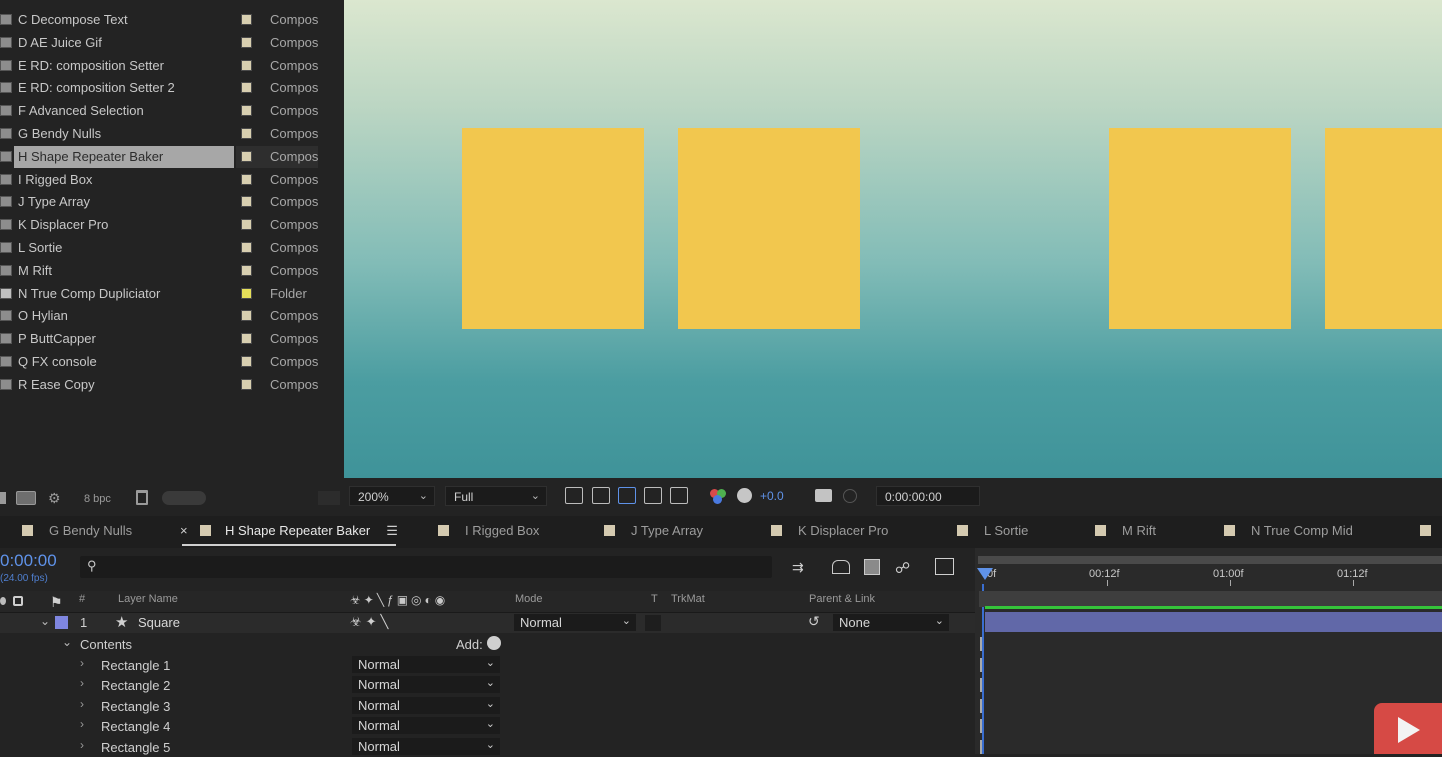 This screenshot has height=757, width=1442. I want to click on label-tag-icon: ⚑, so click(56, 602).